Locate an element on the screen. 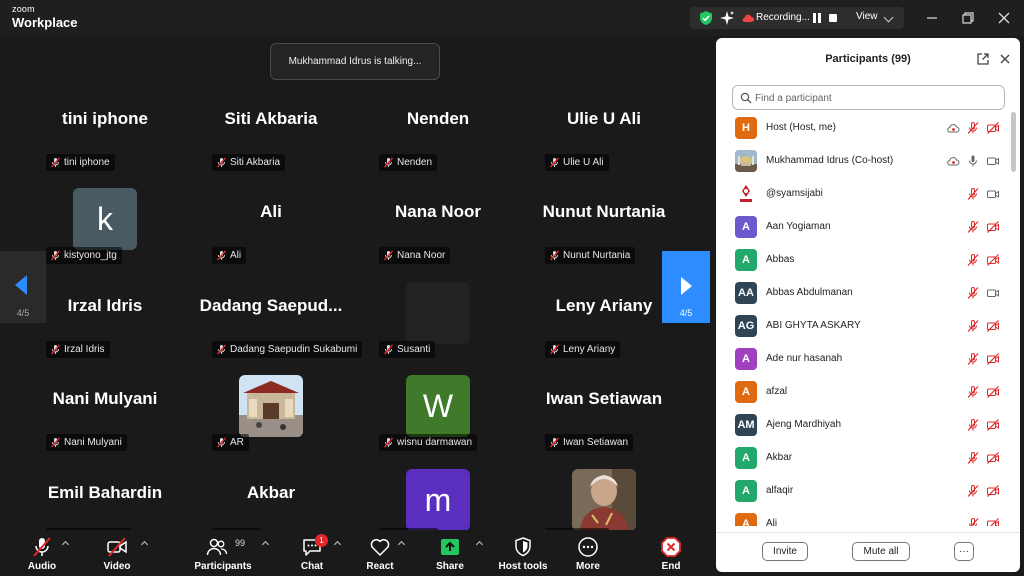 The image size is (1024, 576). audio-button: Audio is located at coordinates (42, 553).